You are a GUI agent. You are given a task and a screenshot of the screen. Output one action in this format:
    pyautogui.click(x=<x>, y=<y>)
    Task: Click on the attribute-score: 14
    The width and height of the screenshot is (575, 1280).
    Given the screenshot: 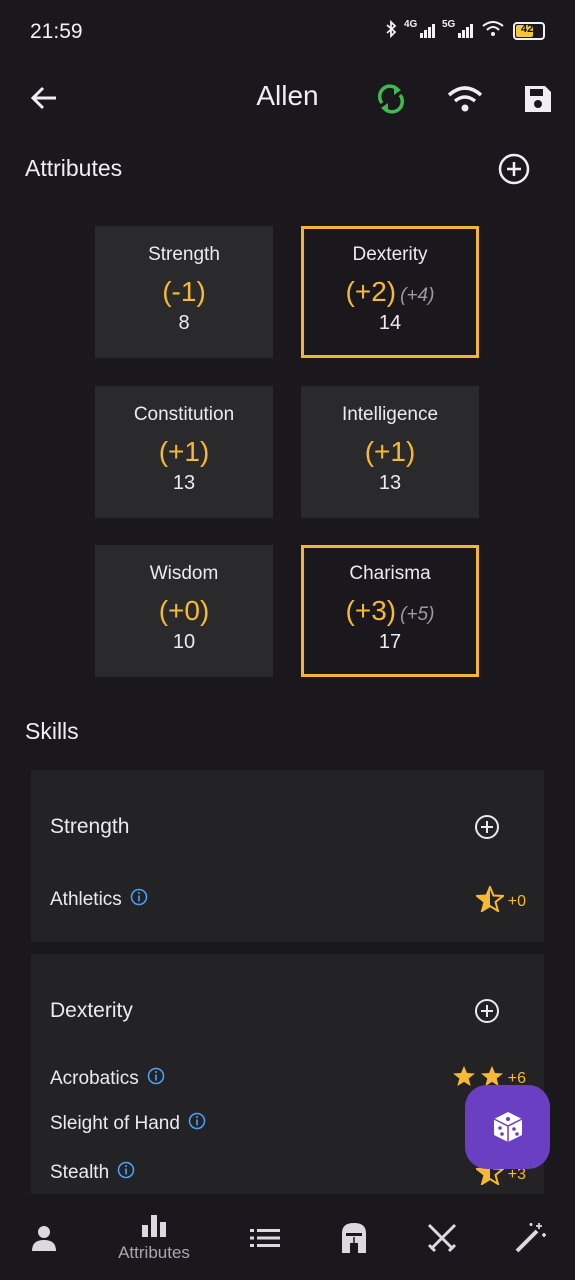 What is the action you would take?
    pyautogui.click(x=390, y=323)
    